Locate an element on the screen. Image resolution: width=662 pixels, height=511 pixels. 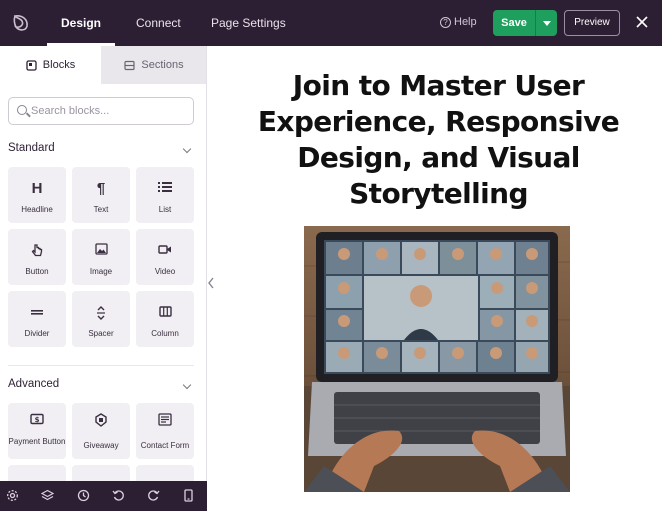
column-icon is located at coordinates (165, 313).